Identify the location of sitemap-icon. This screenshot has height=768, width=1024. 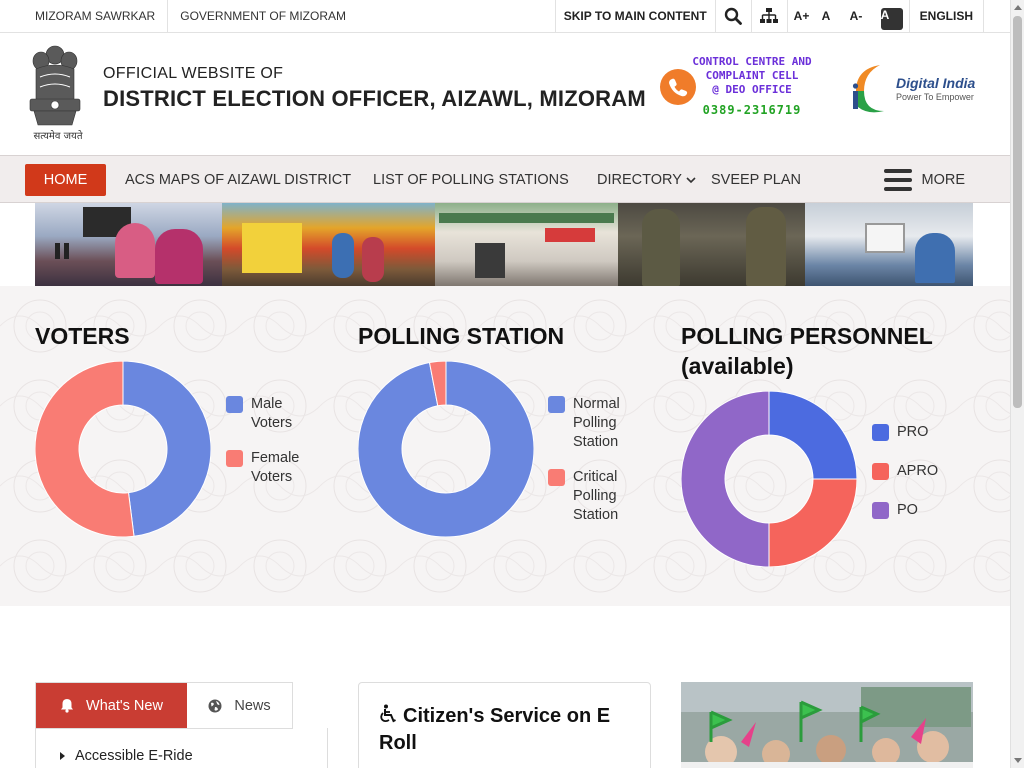
(768, 16).